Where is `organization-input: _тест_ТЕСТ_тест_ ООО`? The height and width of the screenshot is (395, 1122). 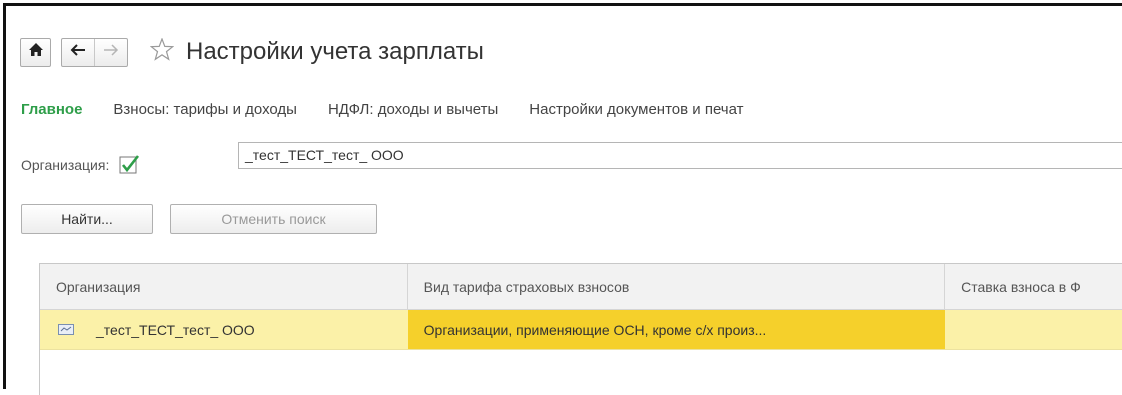 organization-input: _тест_ТЕСТ_тест_ ООО is located at coordinates (680, 155).